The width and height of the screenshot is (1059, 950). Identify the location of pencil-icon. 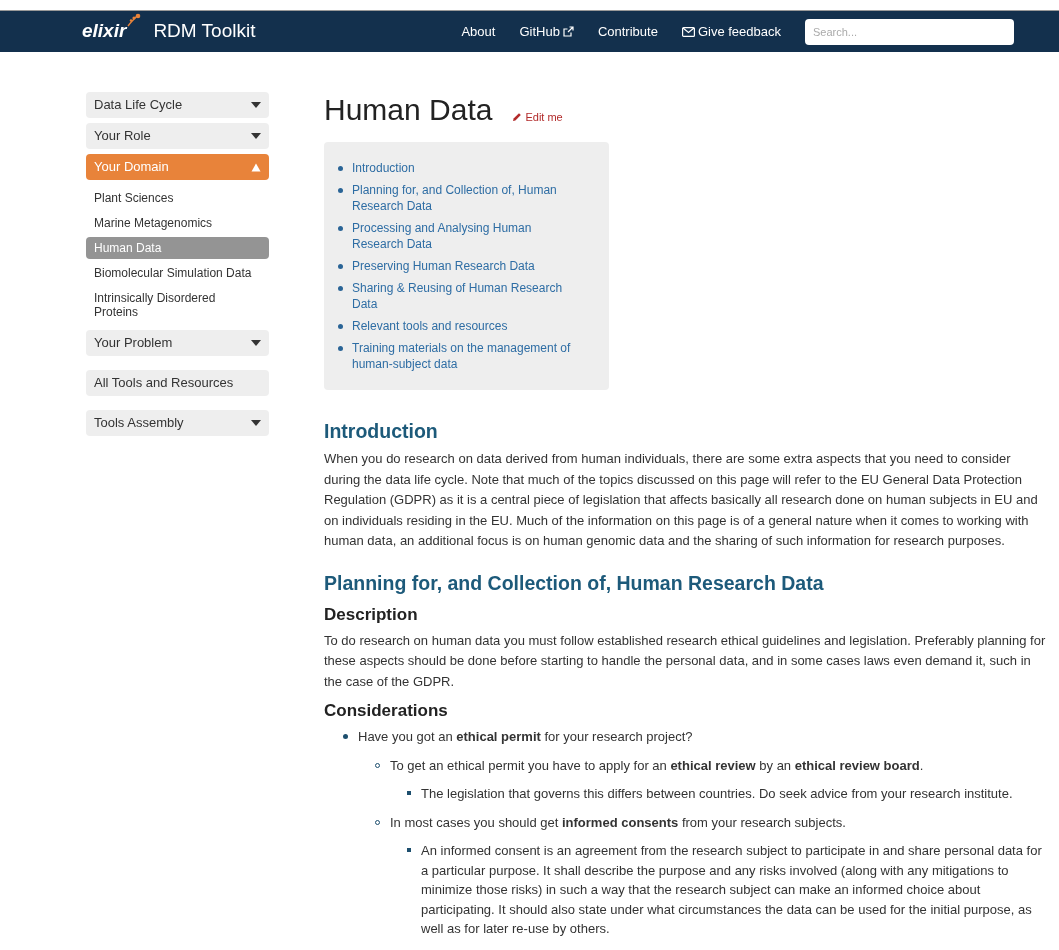
(517, 116).